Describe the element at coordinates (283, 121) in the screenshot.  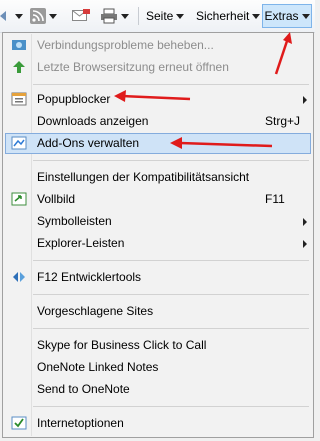
I see `menu-item-shortcut: Strg+J` at that location.